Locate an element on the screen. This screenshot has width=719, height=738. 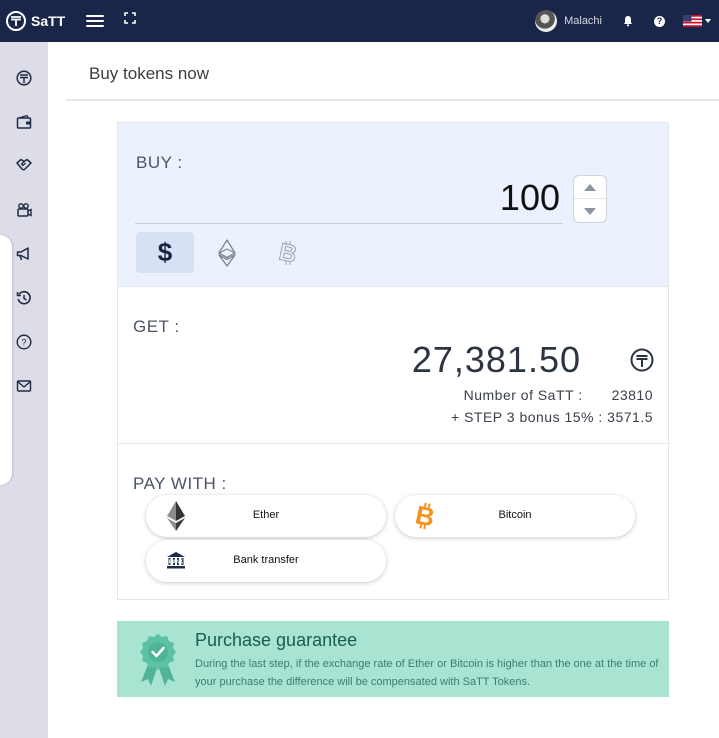
app-name: SaTT is located at coordinates (48, 21).